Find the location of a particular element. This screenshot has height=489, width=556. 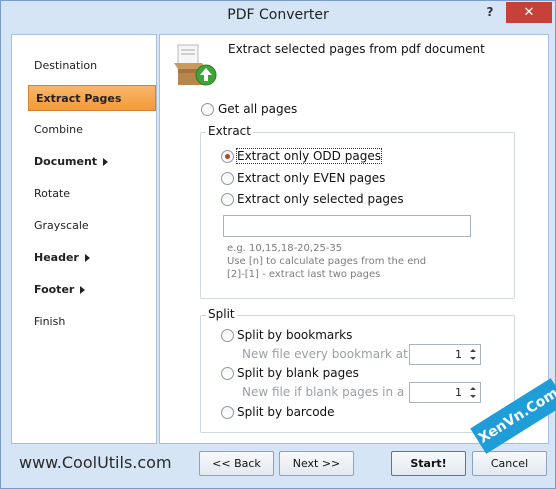

next-button: Next >> is located at coordinates (316, 463).